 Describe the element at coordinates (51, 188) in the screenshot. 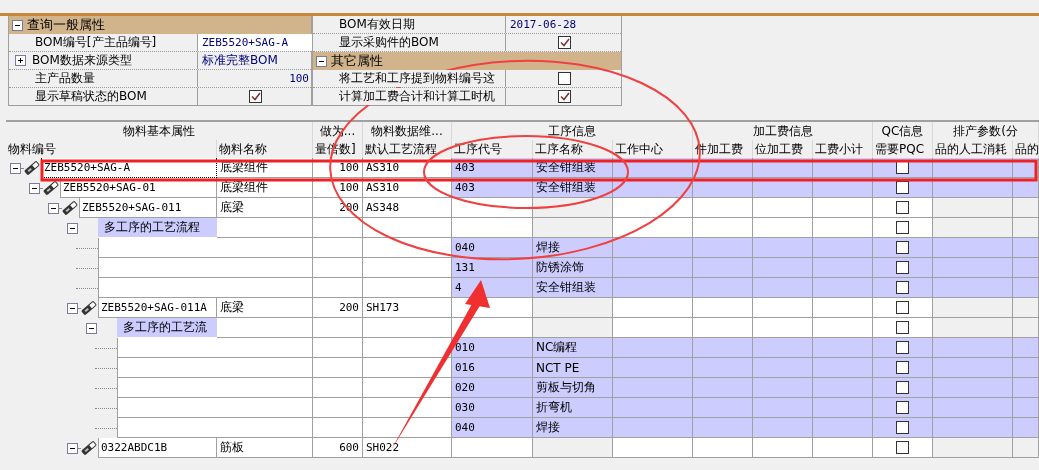

I see `marker-icon` at that location.